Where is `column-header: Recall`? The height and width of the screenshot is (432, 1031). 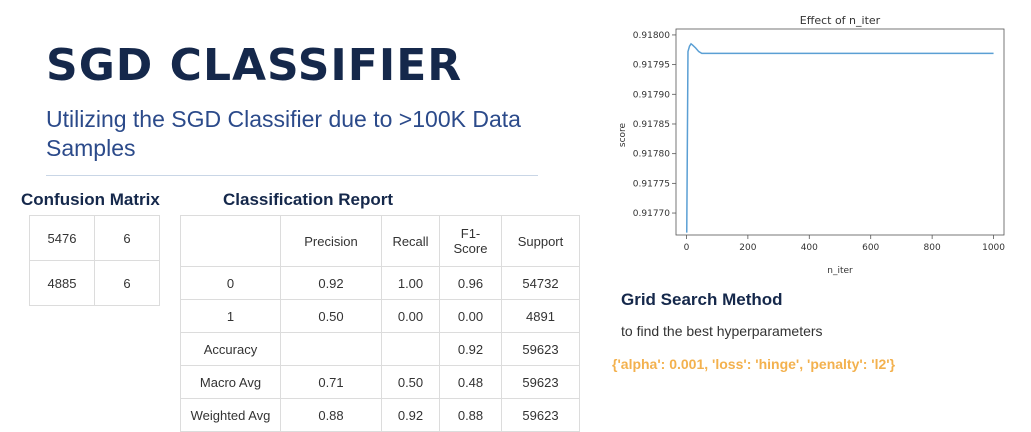
column-header: Recall is located at coordinates (410, 241).